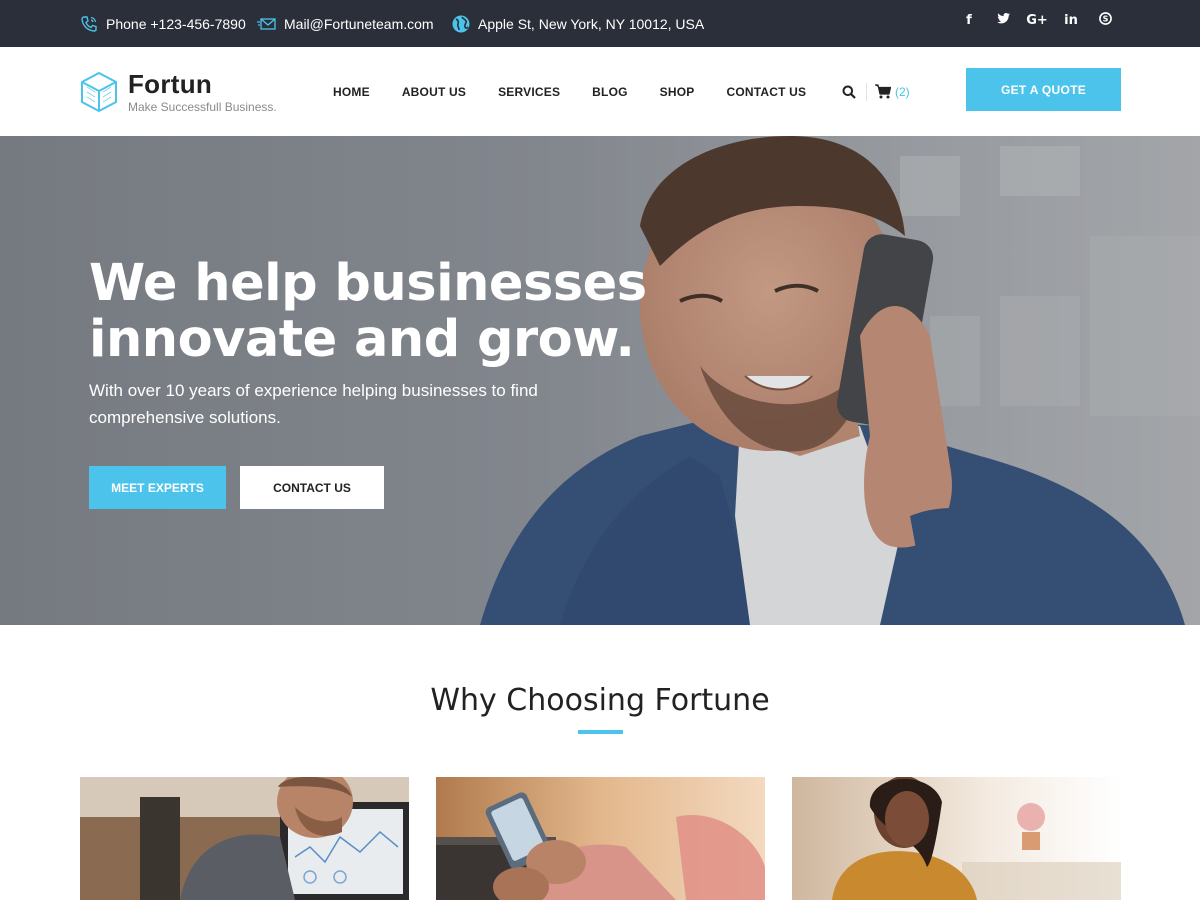  Describe the element at coordinates (883, 91) in the screenshot. I see `cart-icon` at that location.